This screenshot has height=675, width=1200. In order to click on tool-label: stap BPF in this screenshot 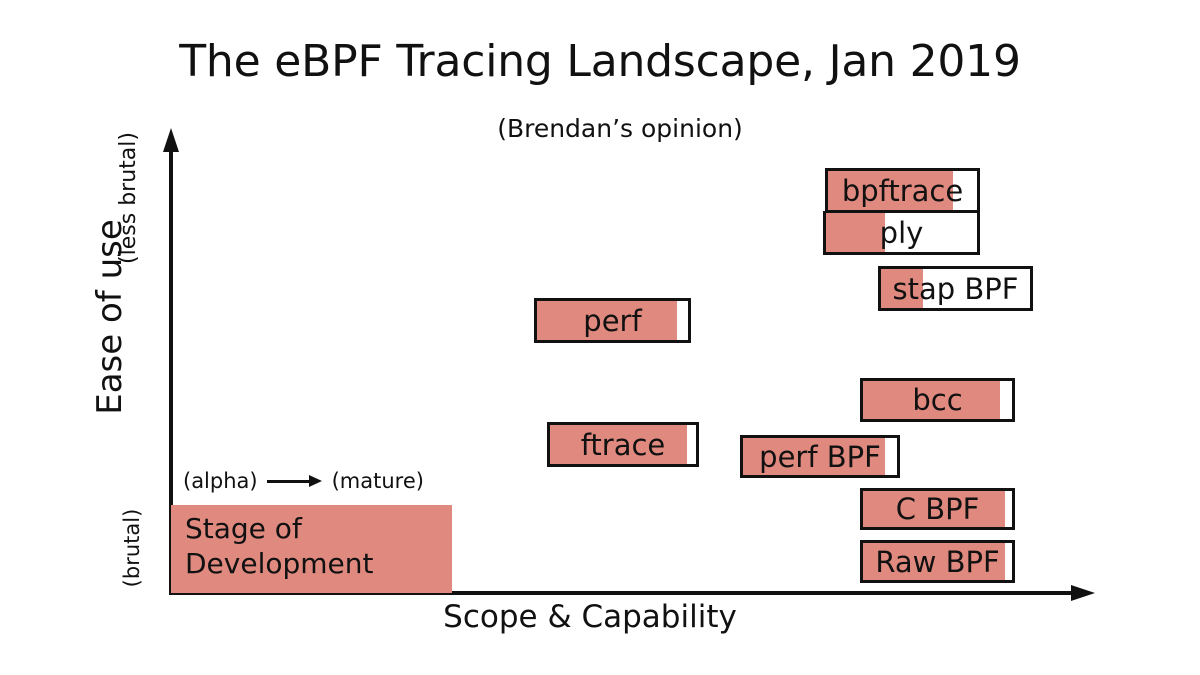, I will do `click(955, 288)`.